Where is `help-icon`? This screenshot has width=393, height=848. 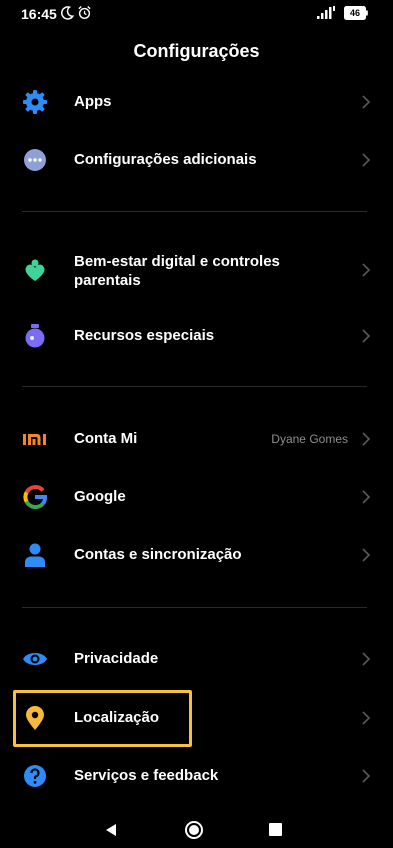
help-icon is located at coordinates (35, 776).